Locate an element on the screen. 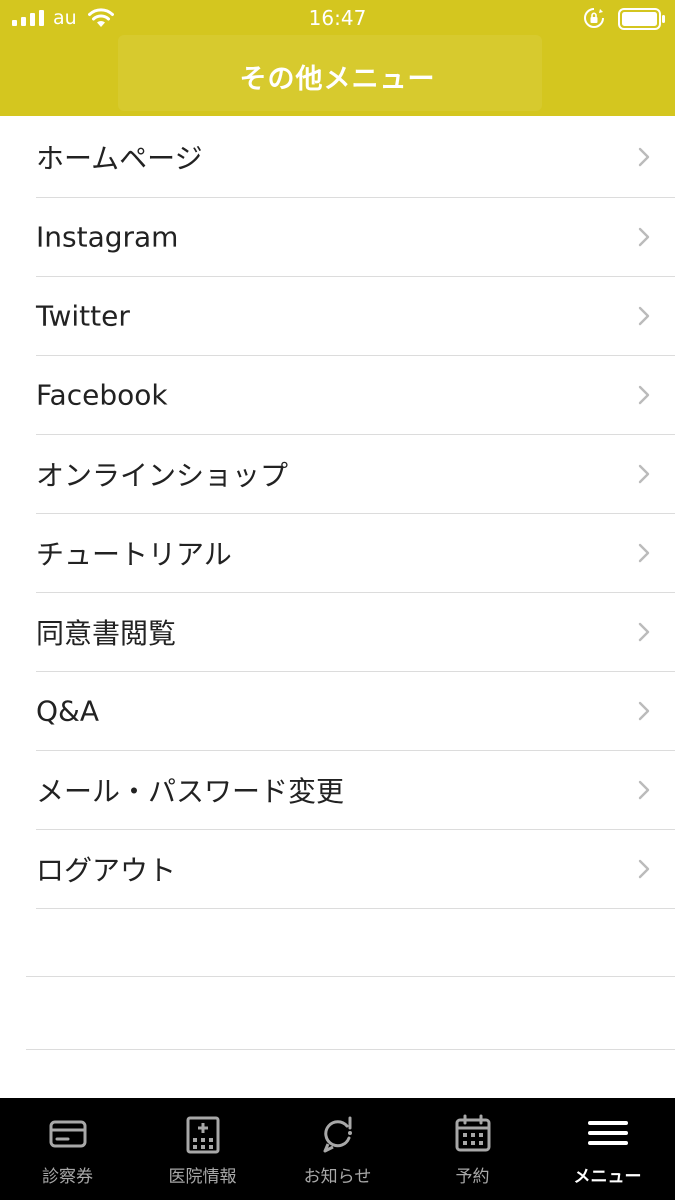 This screenshot has width=675, height=1200. tab-notifications: お知らせ is located at coordinates (337, 1149).